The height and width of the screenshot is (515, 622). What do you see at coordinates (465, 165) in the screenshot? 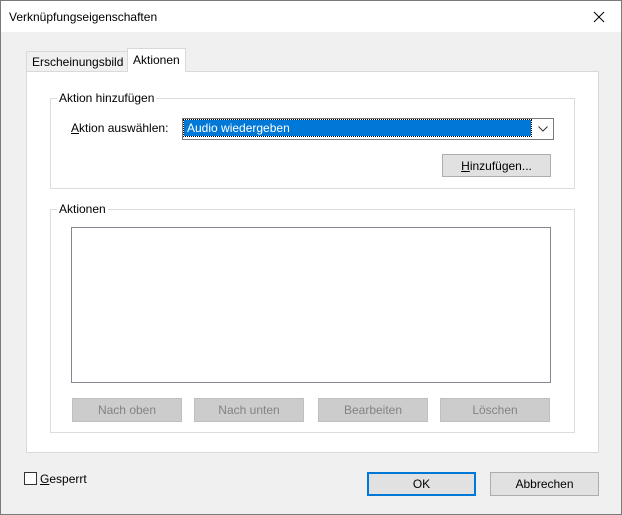
I see `add-button-mnemonic: H` at bounding box center [465, 165].